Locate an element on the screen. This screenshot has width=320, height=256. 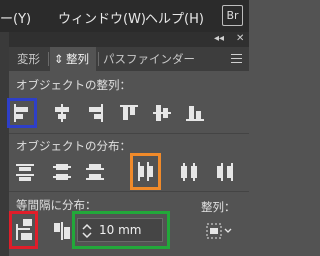
distribute-vertical-center-button is located at coordinates (62, 172).